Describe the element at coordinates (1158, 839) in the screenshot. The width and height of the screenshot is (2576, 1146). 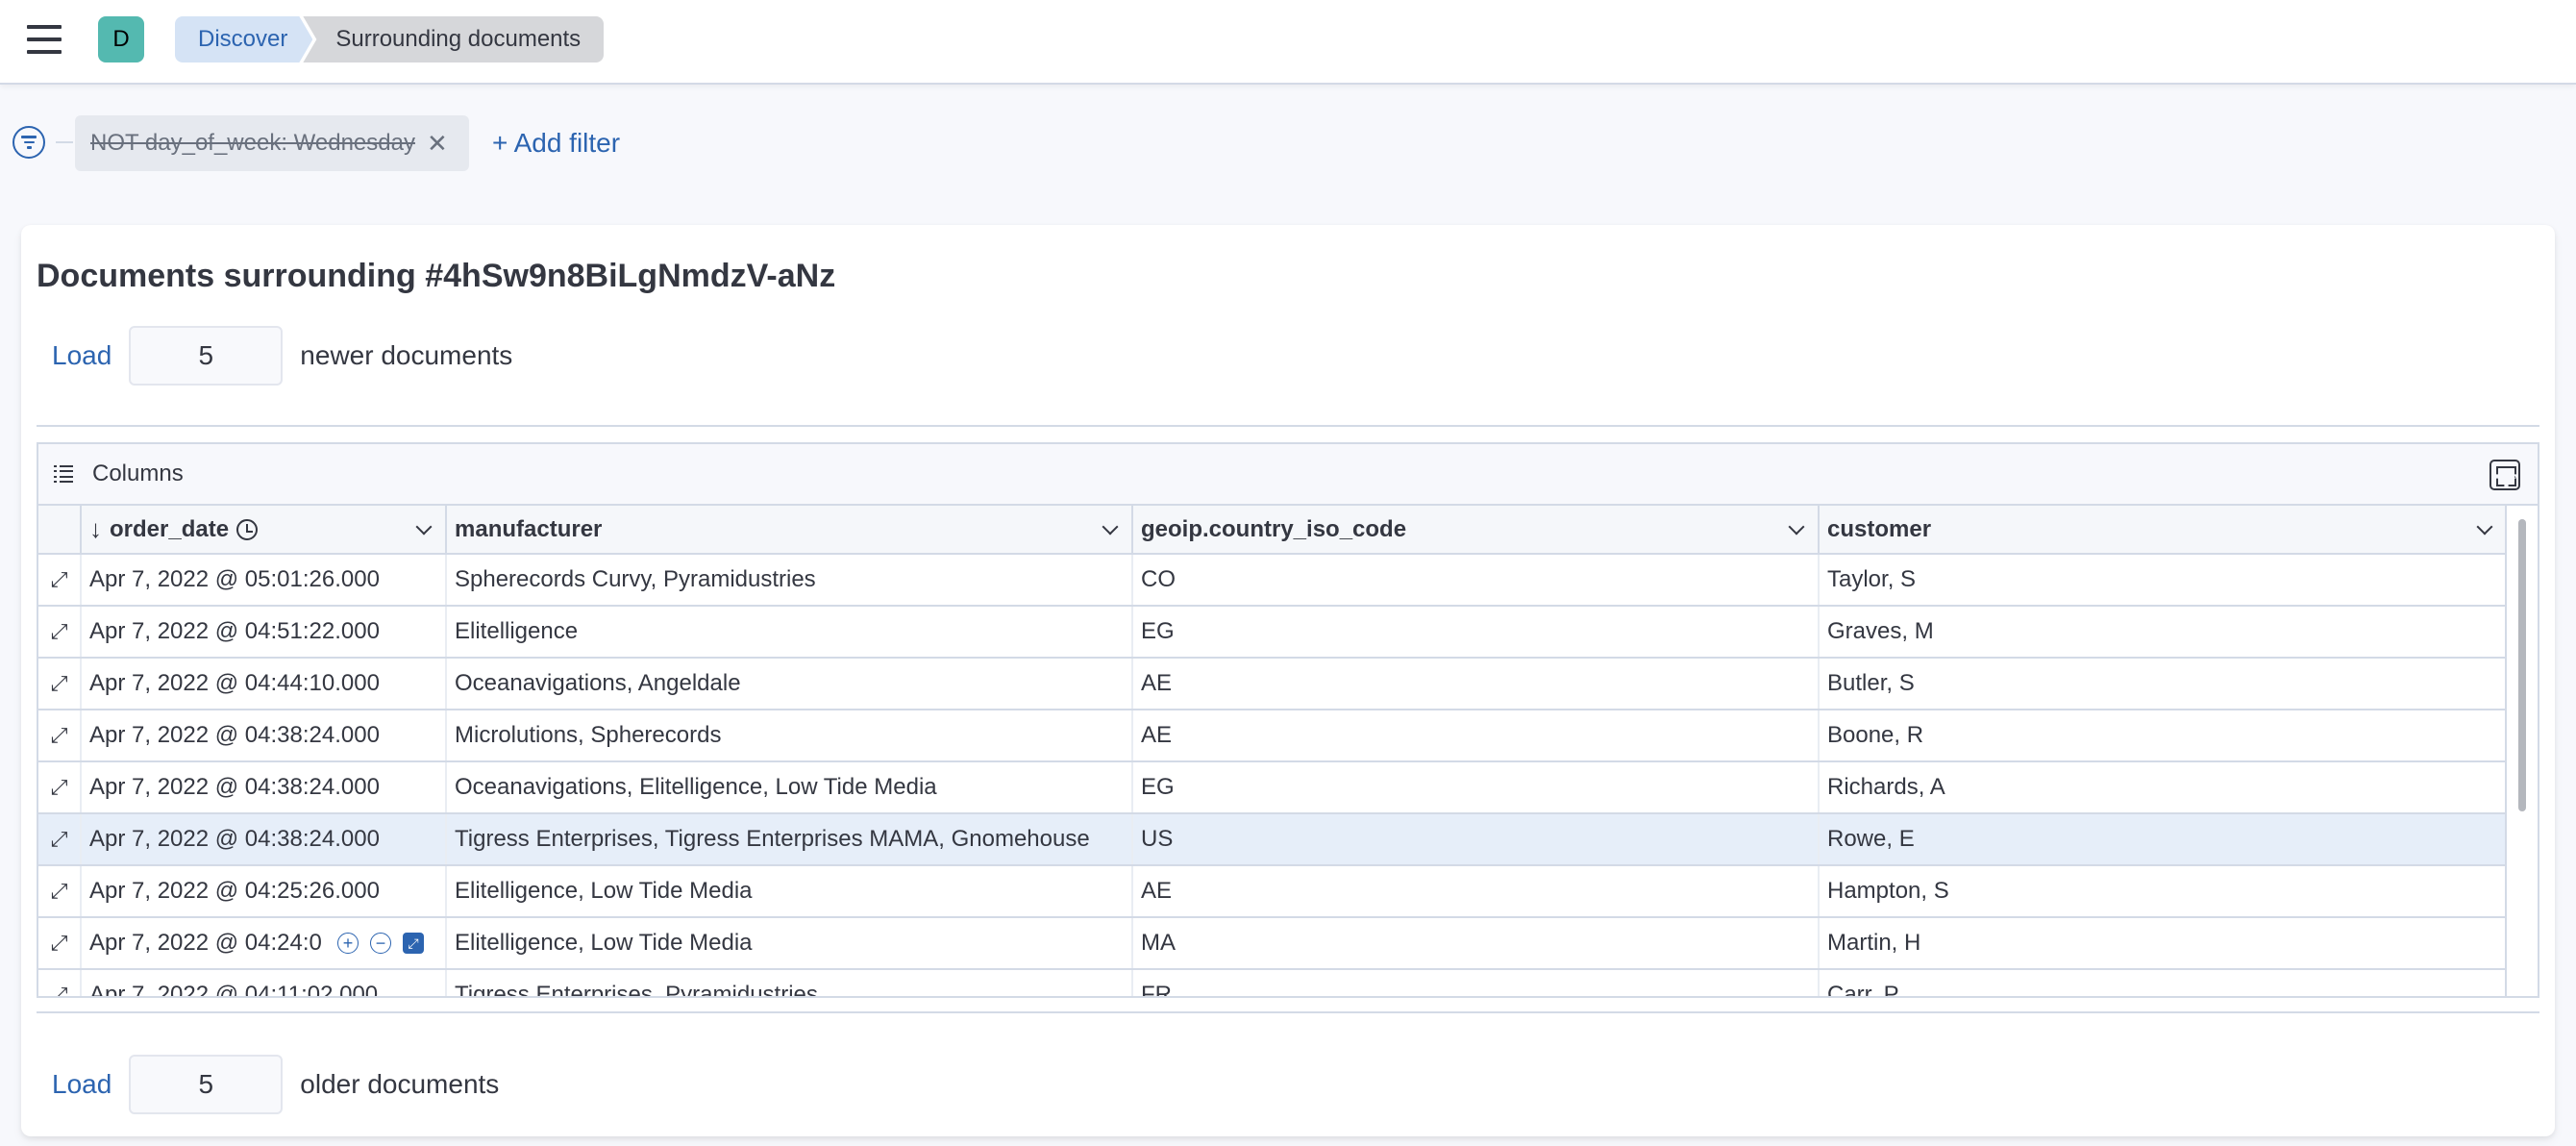
I see `cell-value: US` at that location.